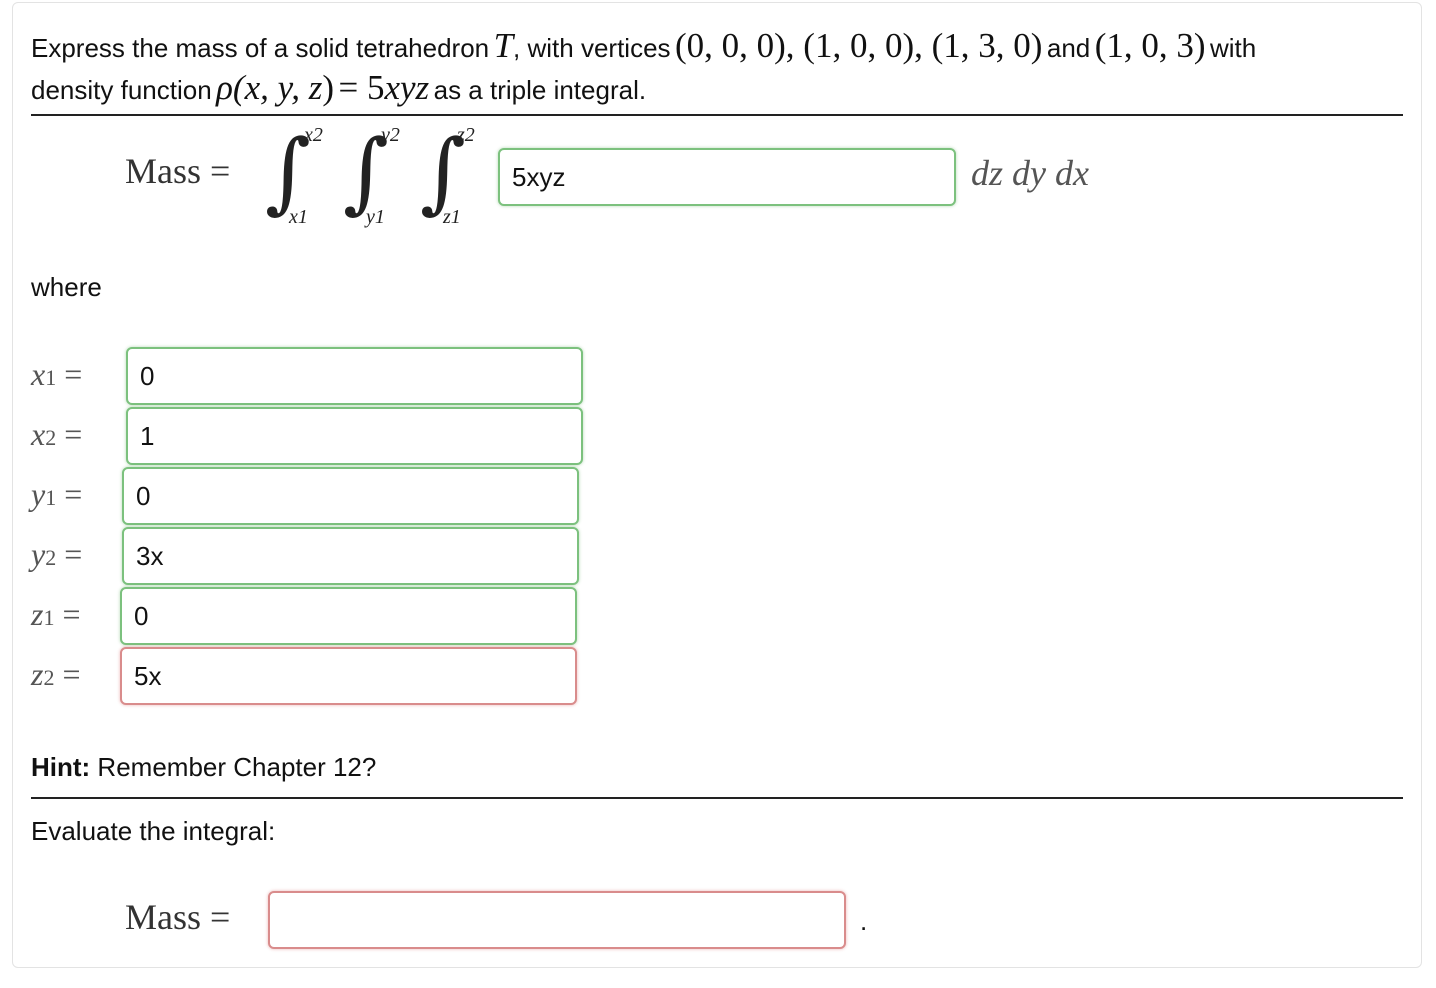 This screenshot has width=1436, height=988. What do you see at coordinates (1233, 48) in the screenshot?
I see `problem-with: with` at bounding box center [1233, 48].